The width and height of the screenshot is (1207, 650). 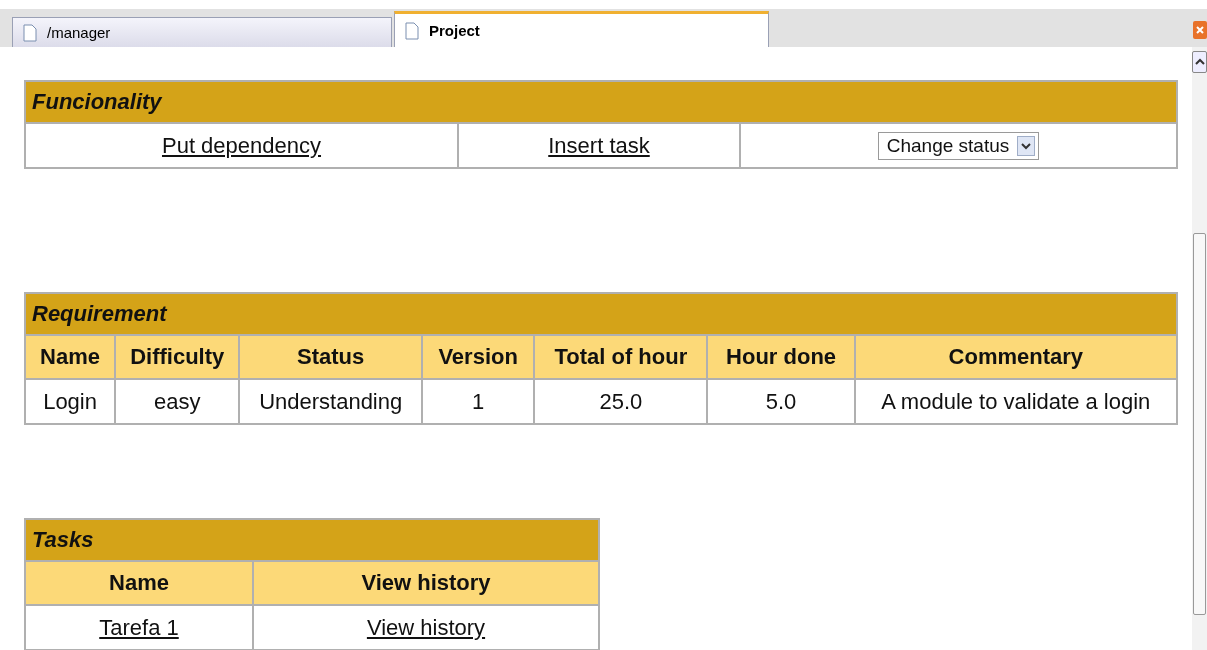 I want to click on browser-tab: /manager, so click(x=202, y=32).